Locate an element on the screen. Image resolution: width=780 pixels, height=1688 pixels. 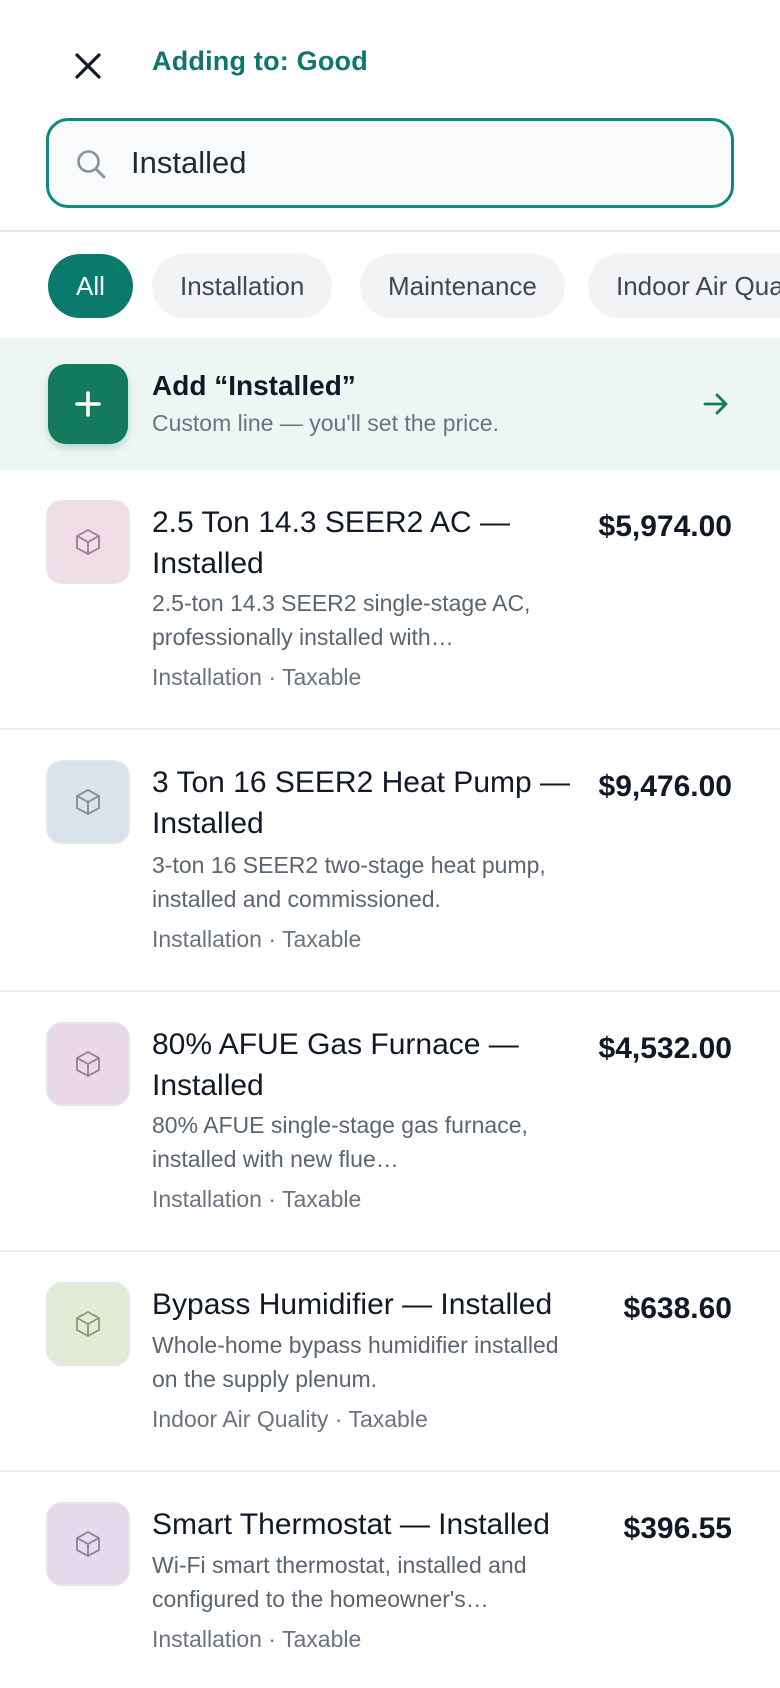
item-title: Bypass Humidifier — Installed is located at coordinates (352, 1304).